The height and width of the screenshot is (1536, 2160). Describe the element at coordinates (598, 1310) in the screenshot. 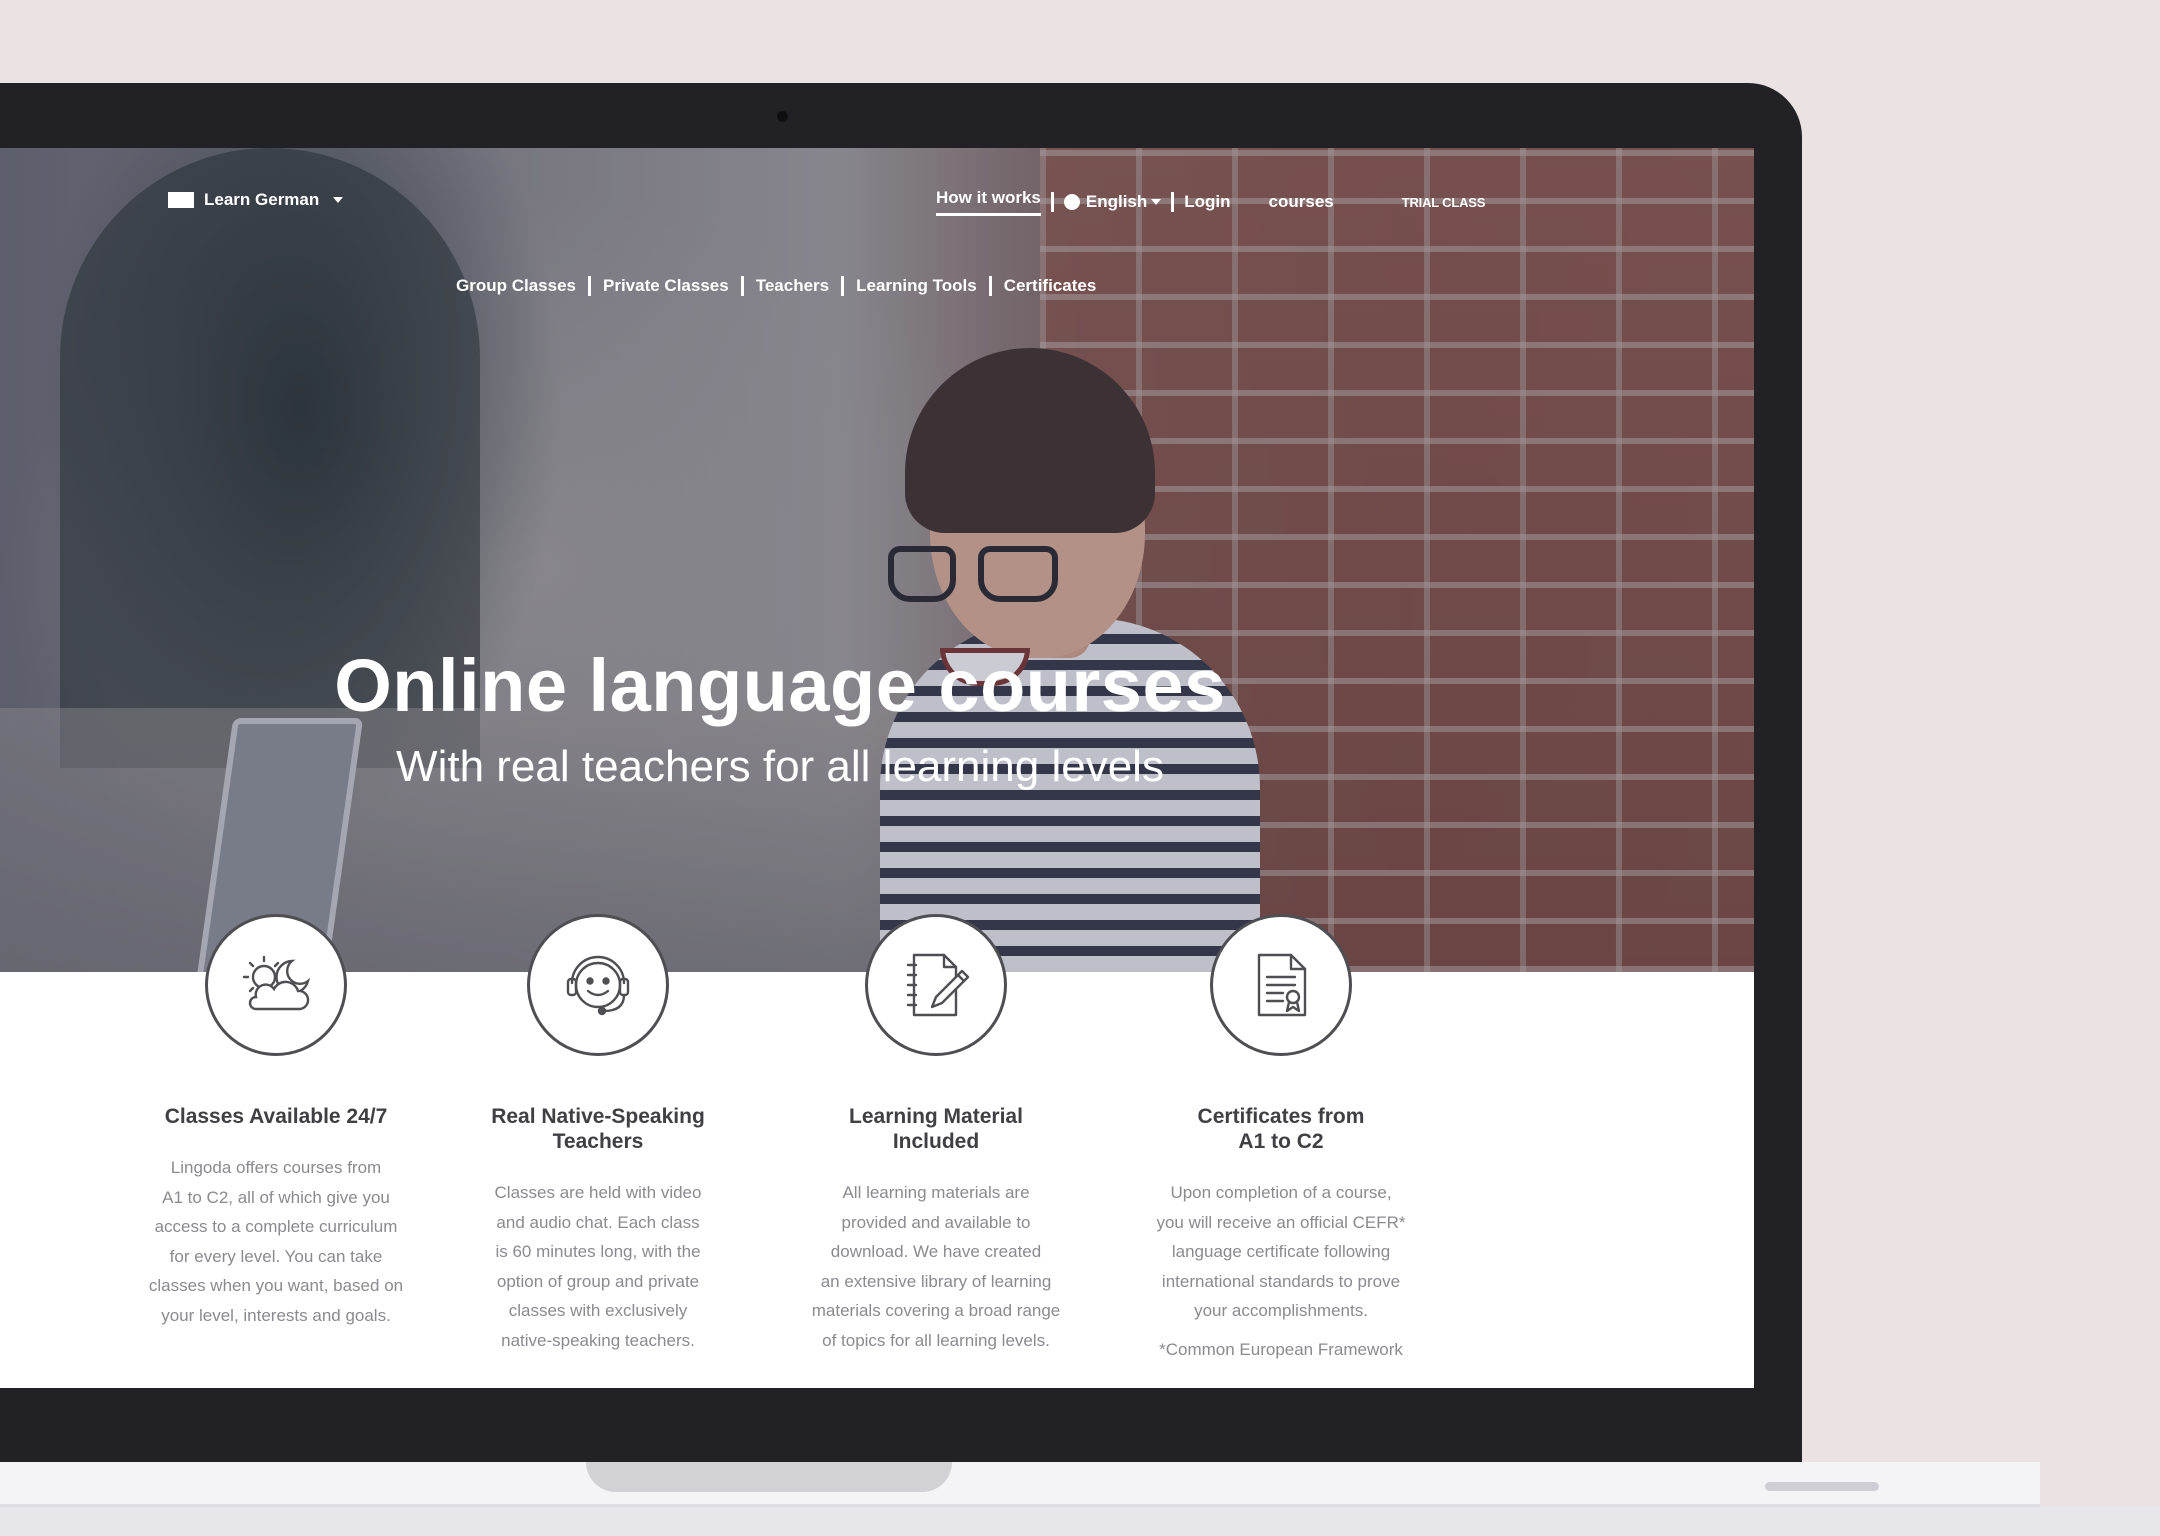

I see `feature-description-line: classes with exclusively` at that location.